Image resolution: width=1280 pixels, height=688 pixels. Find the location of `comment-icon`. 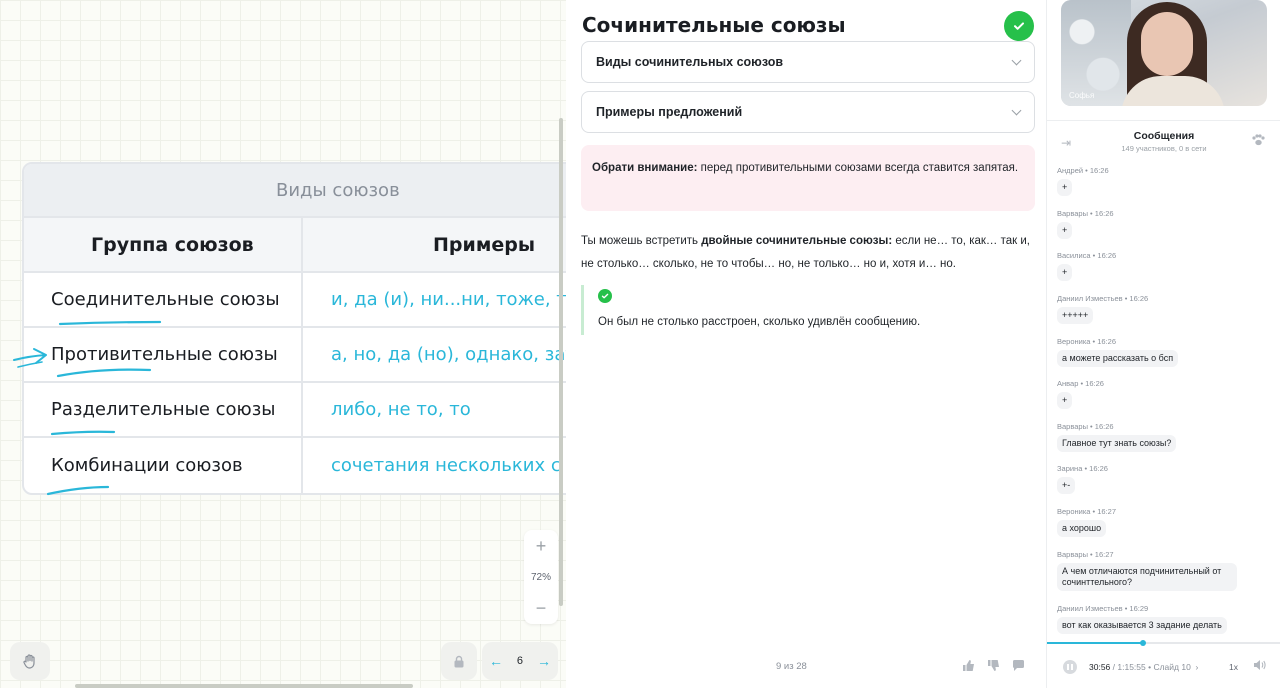

comment-icon is located at coordinates (1018, 665).